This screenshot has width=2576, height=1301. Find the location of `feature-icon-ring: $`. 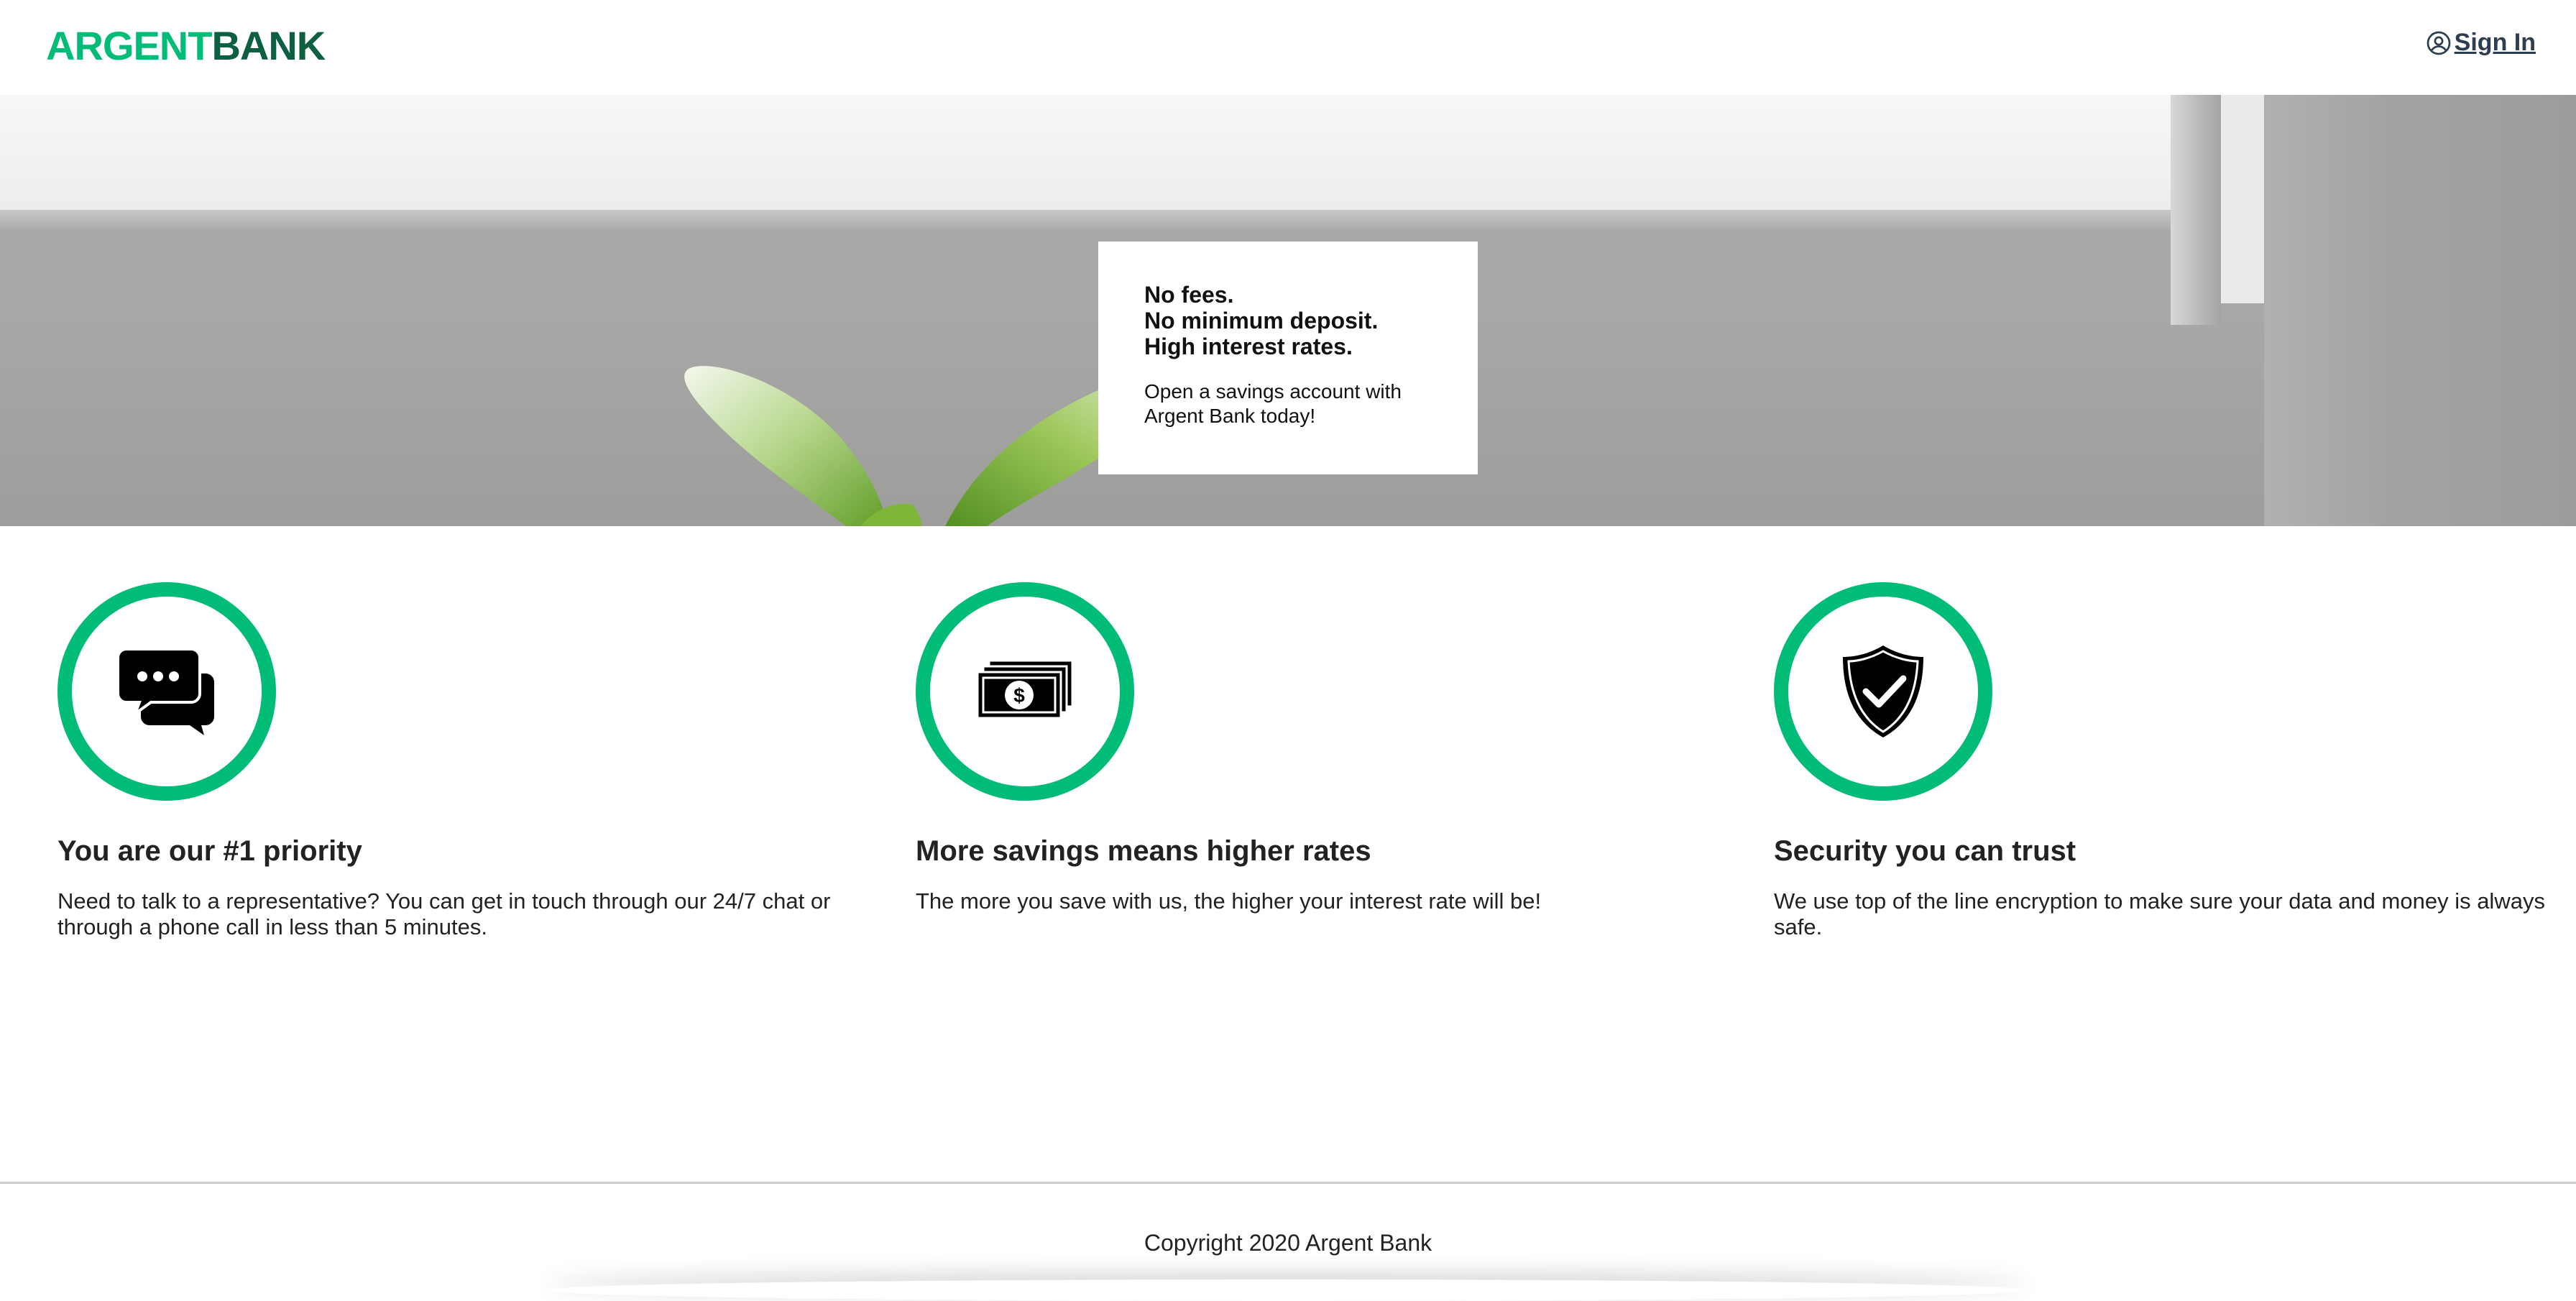

feature-icon-ring: $ is located at coordinates (1025, 691).